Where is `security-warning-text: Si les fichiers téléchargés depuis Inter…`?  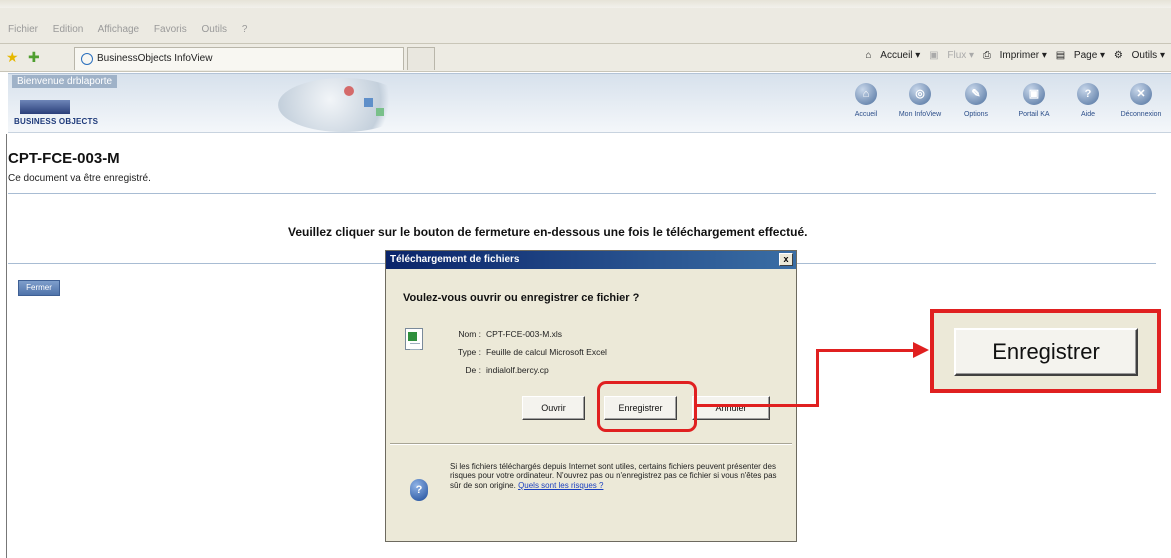
security-warning-text: Si les fichiers téléchargés depuis Inter… is located at coordinates (613, 476).